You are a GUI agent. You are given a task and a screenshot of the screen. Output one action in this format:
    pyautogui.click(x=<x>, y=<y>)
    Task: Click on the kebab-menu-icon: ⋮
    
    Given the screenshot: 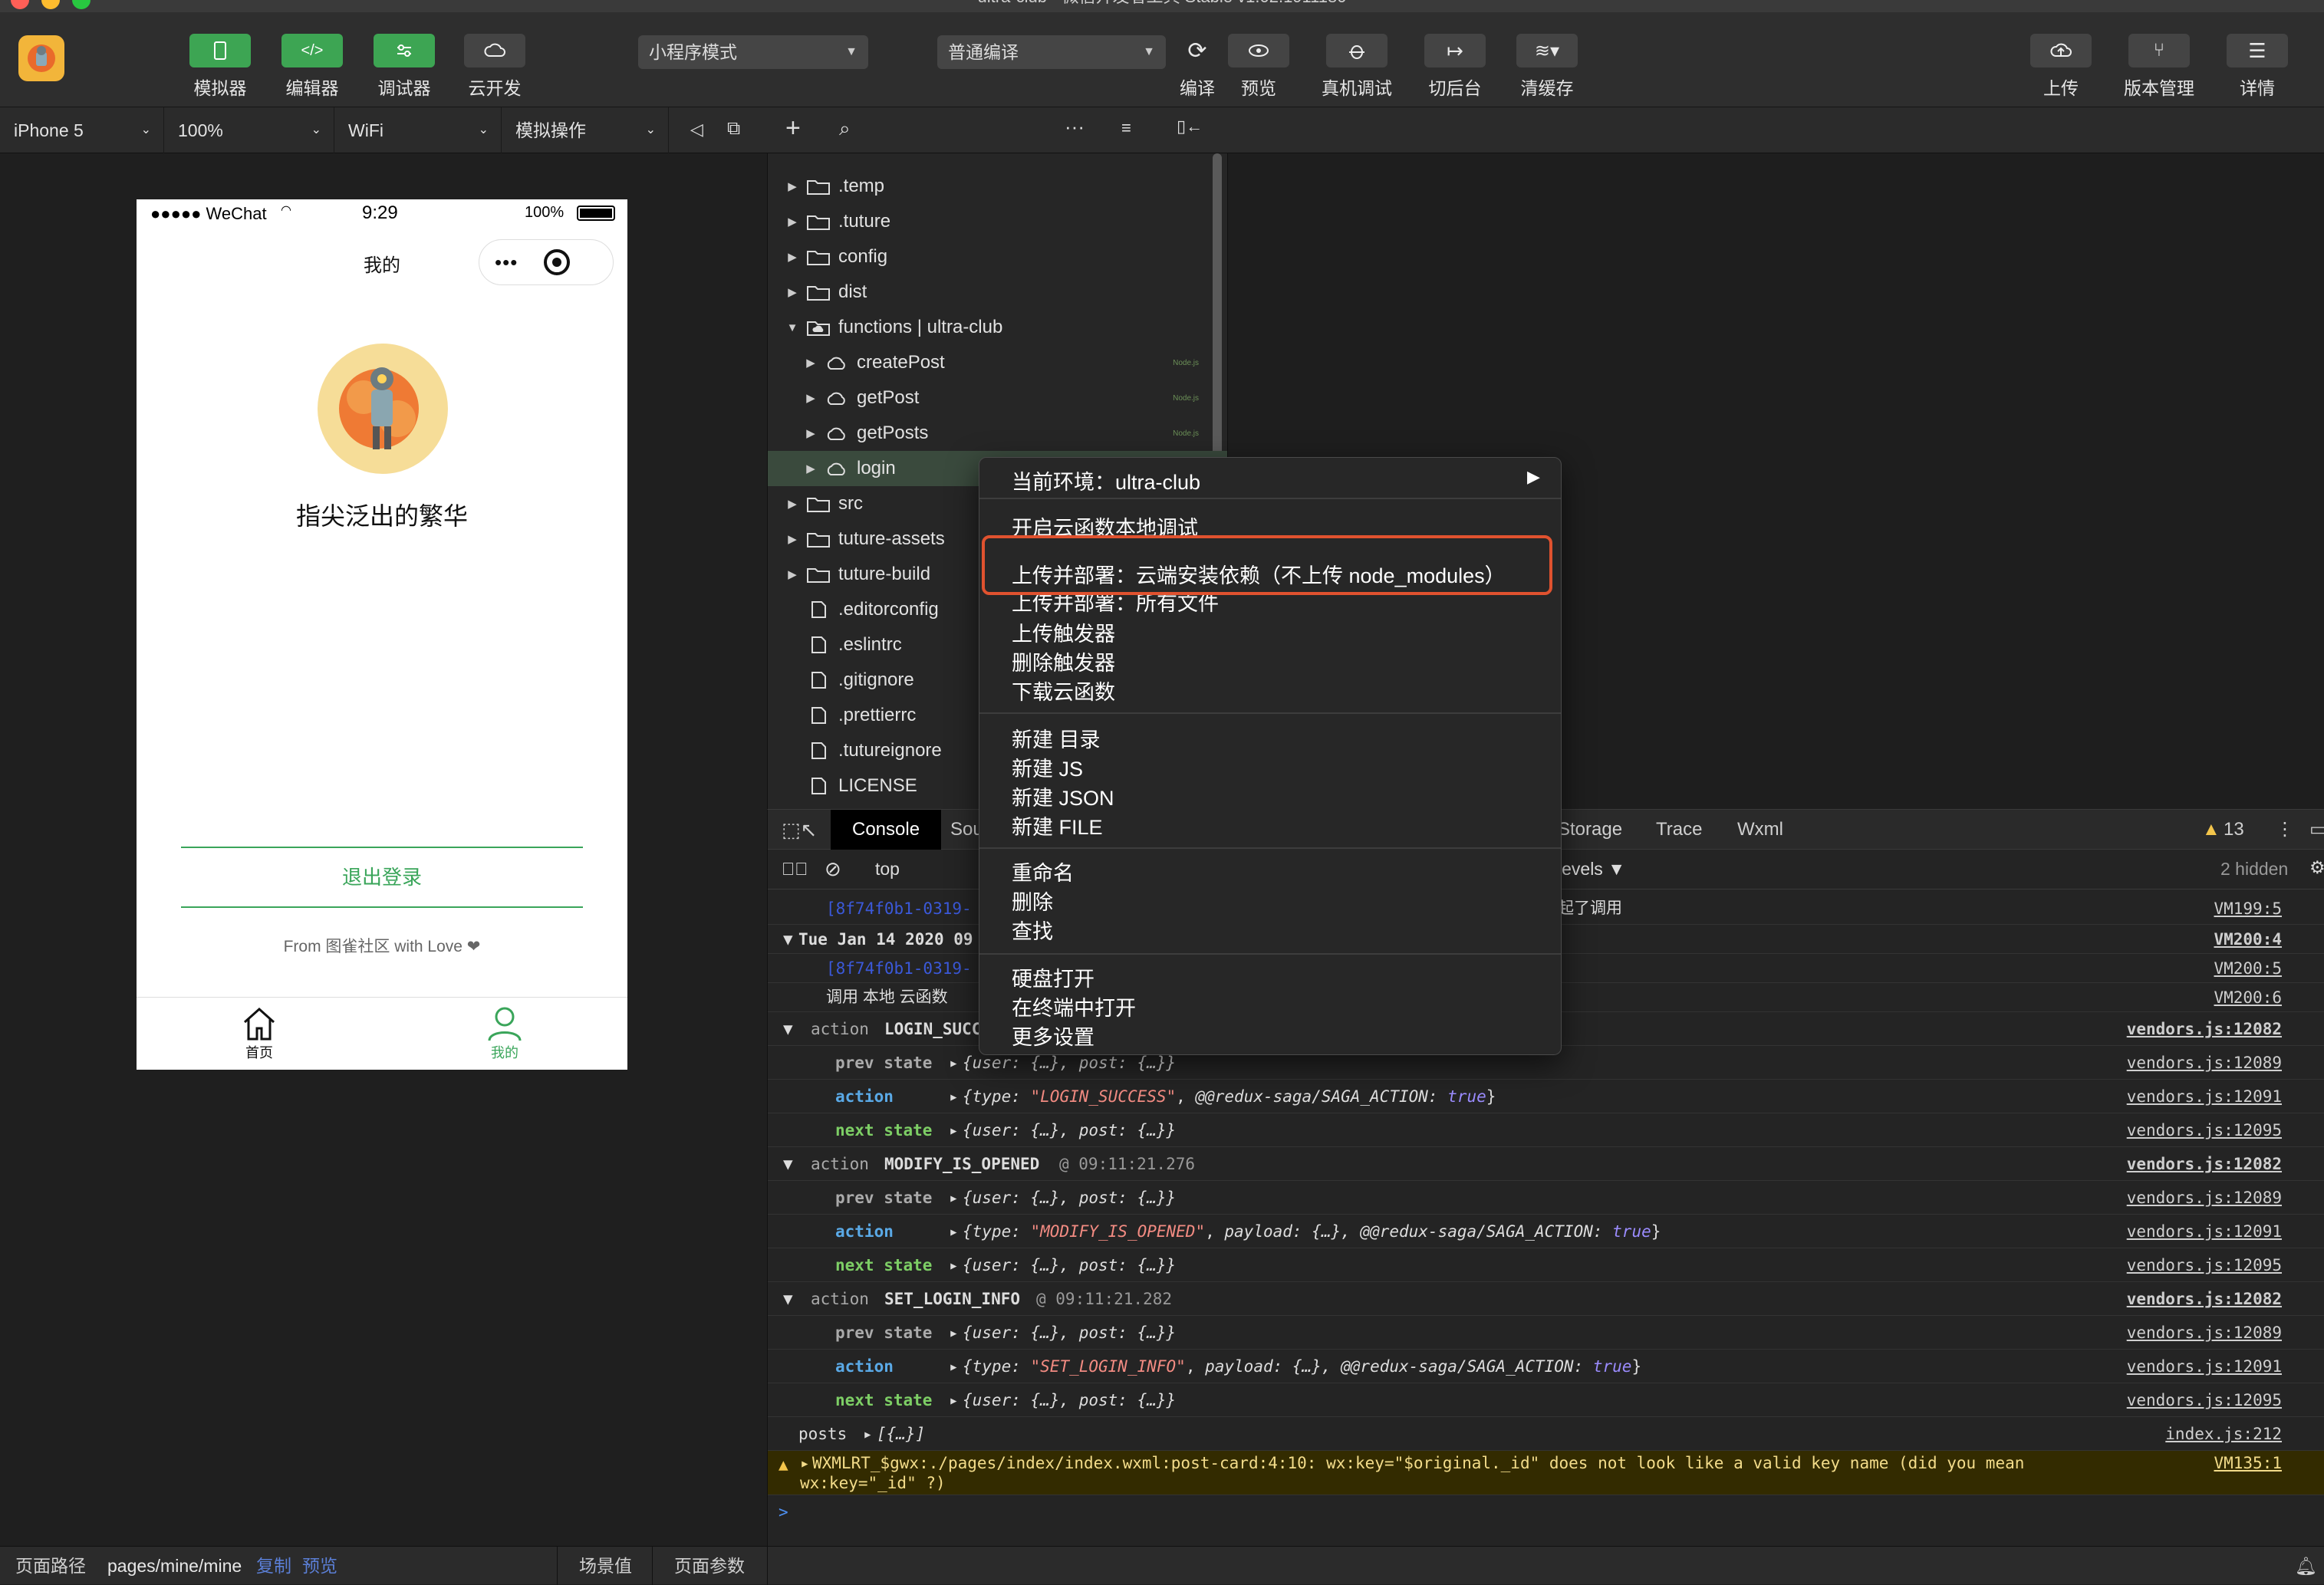 What is the action you would take?
    pyautogui.click(x=2285, y=830)
    